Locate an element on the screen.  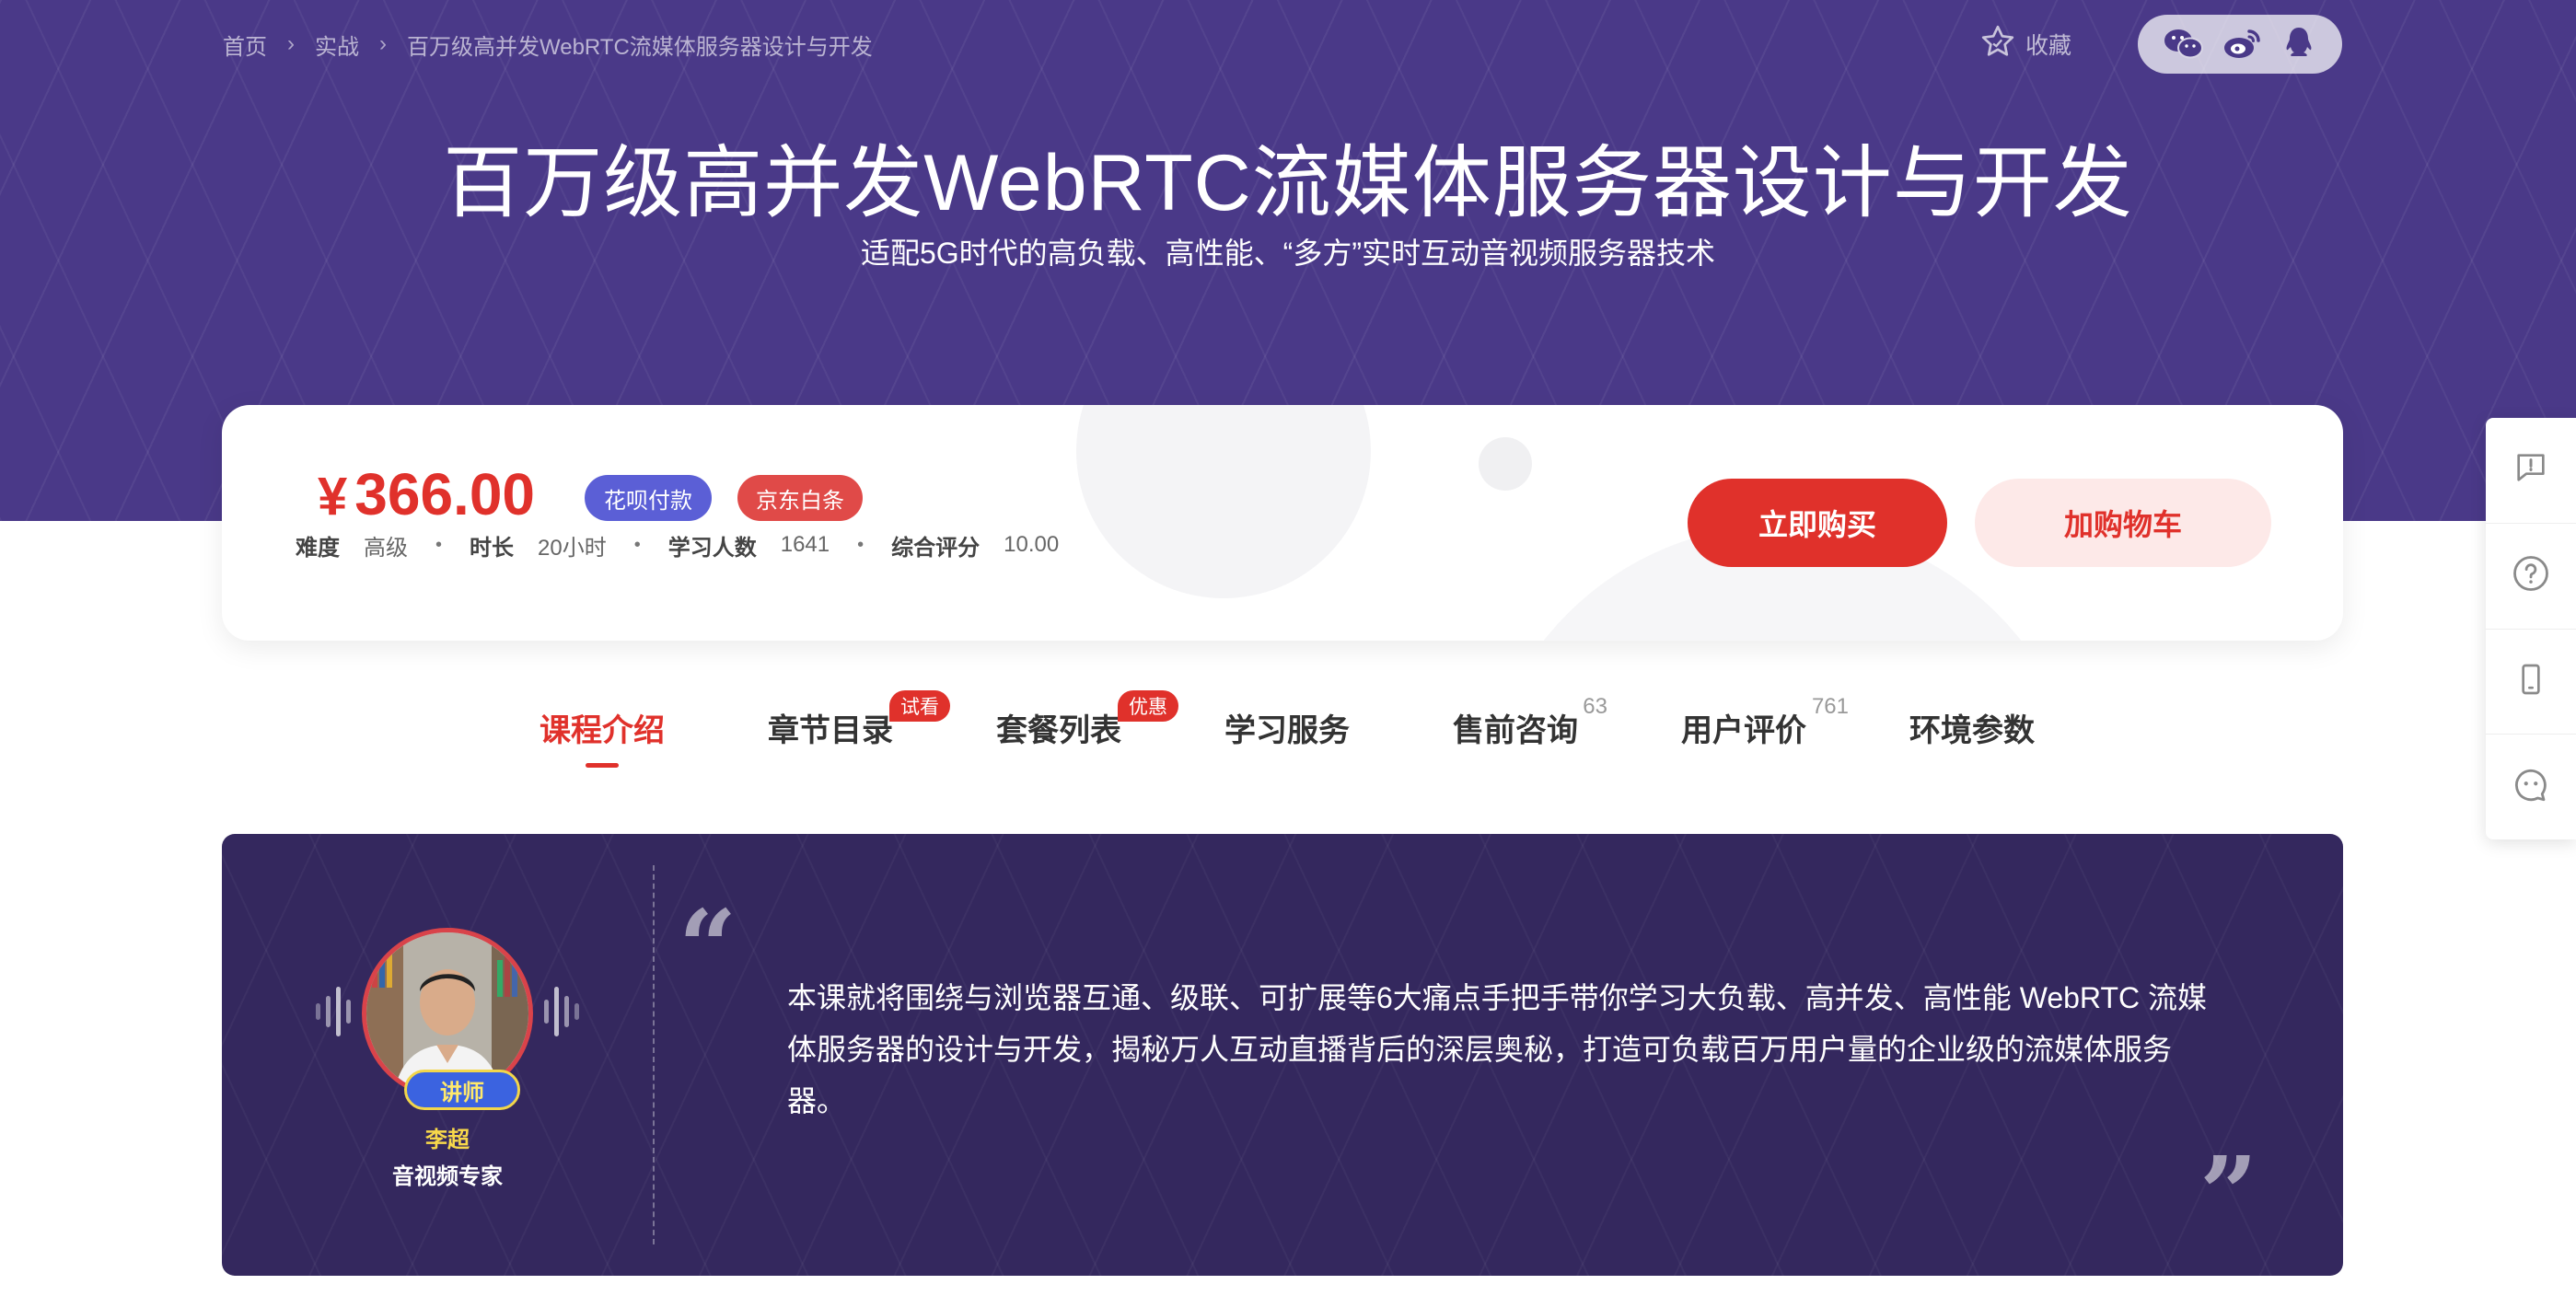
add-to-cart-button: 加购物车 is located at coordinates (2123, 523).